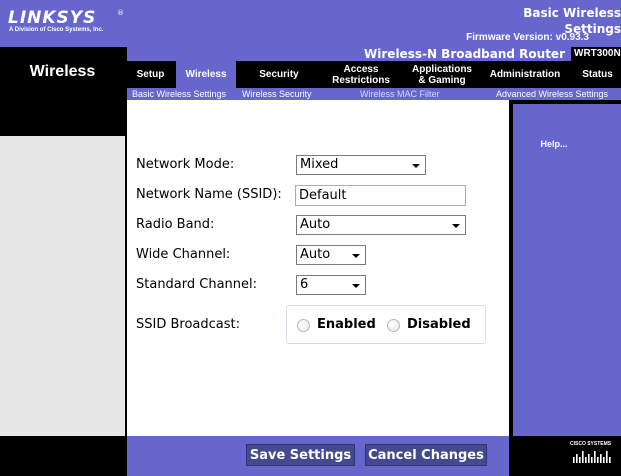 The height and width of the screenshot is (476, 621). What do you see at coordinates (185, 164) in the screenshot?
I see `network-mode-label: Network Mode:` at bounding box center [185, 164].